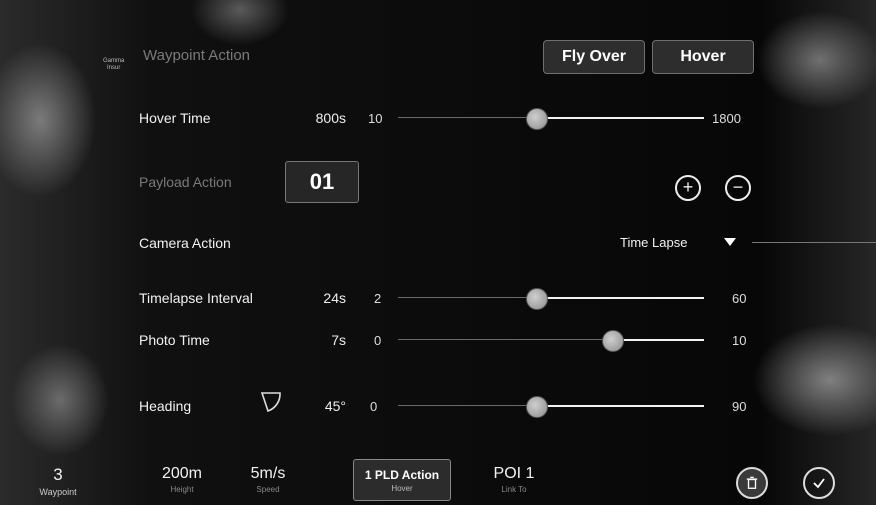 The width and height of the screenshot is (876, 505). Describe the element at coordinates (330, 118) in the screenshot. I see `hover-time-value: 800s` at that location.